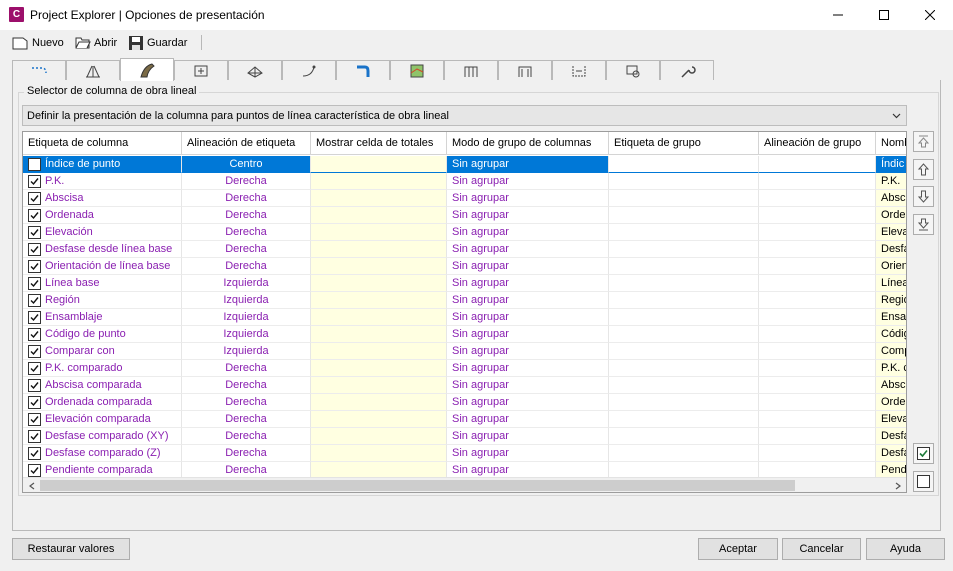 This screenshot has height=571, width=953. I want to click on save-button: Guardar, so click(157, 42).